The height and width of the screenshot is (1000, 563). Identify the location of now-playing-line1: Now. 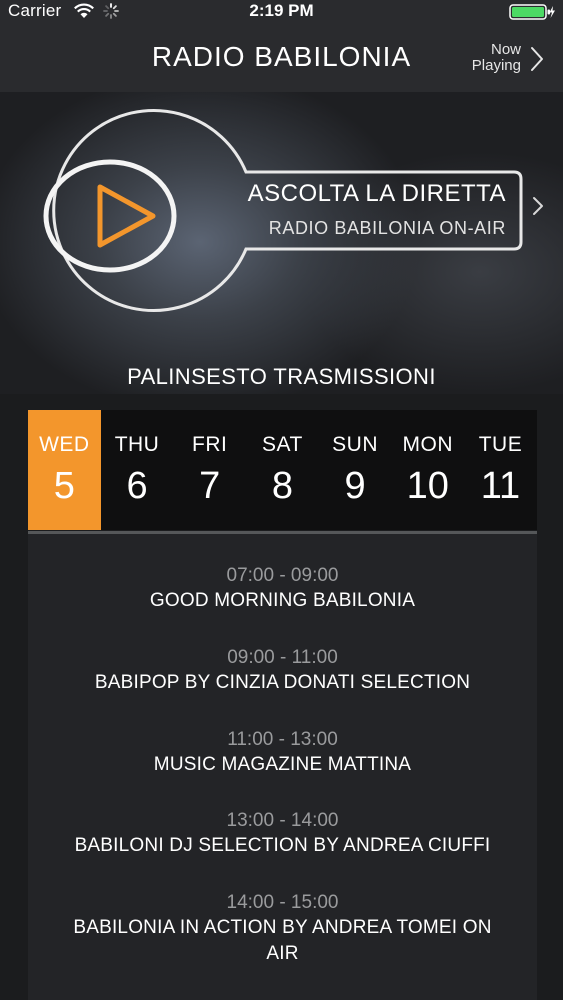
(505, 49).